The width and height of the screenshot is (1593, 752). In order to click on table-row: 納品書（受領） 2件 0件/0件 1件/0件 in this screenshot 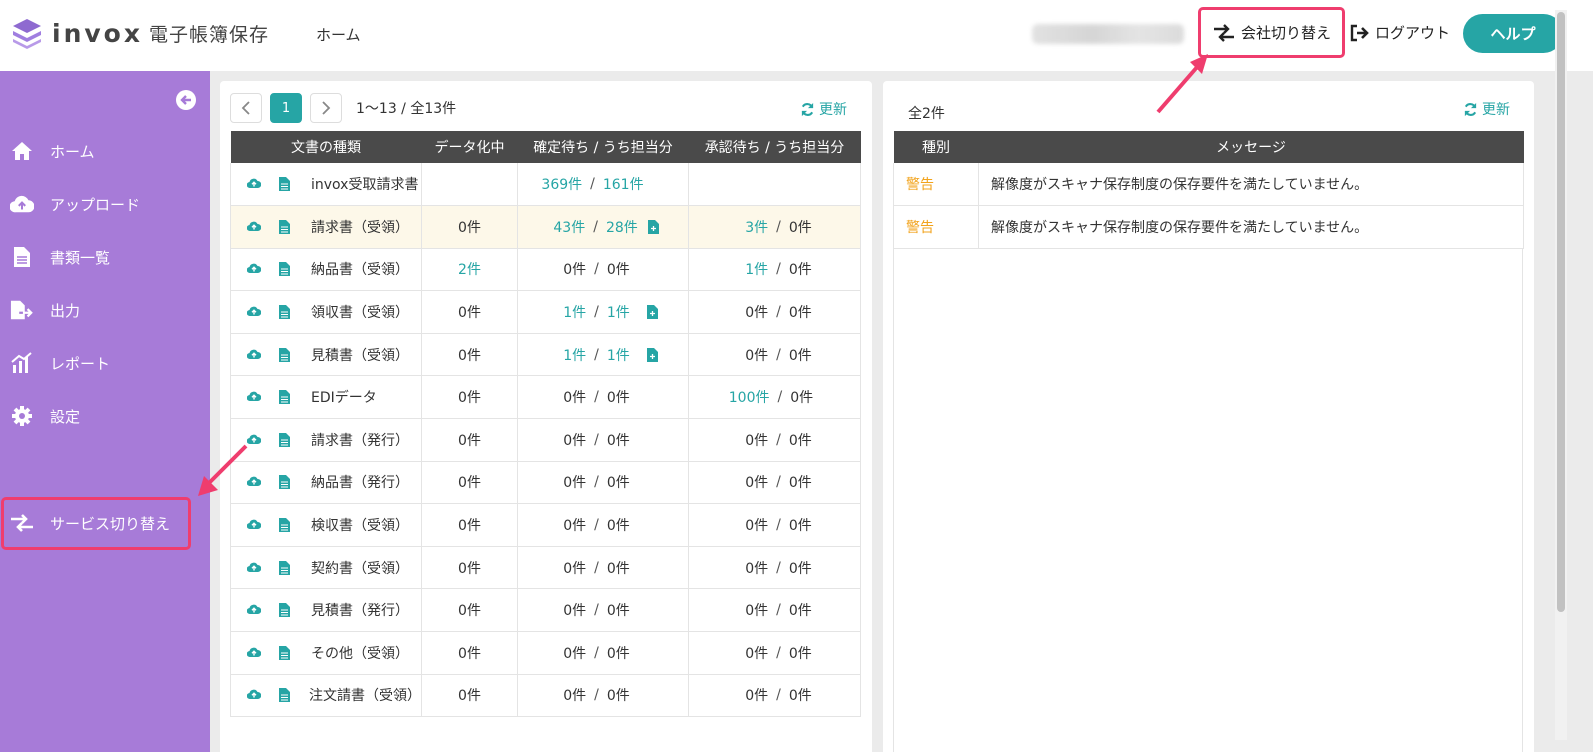, I will do `click(545, 270)`.